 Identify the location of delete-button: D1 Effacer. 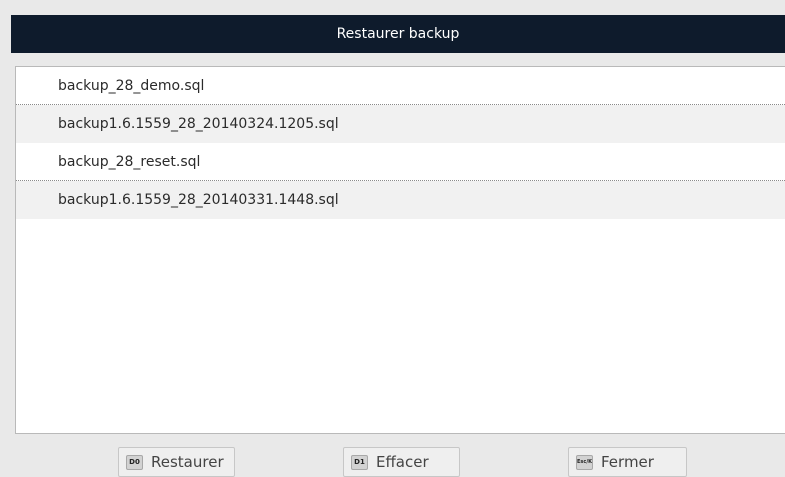
(401, 462).